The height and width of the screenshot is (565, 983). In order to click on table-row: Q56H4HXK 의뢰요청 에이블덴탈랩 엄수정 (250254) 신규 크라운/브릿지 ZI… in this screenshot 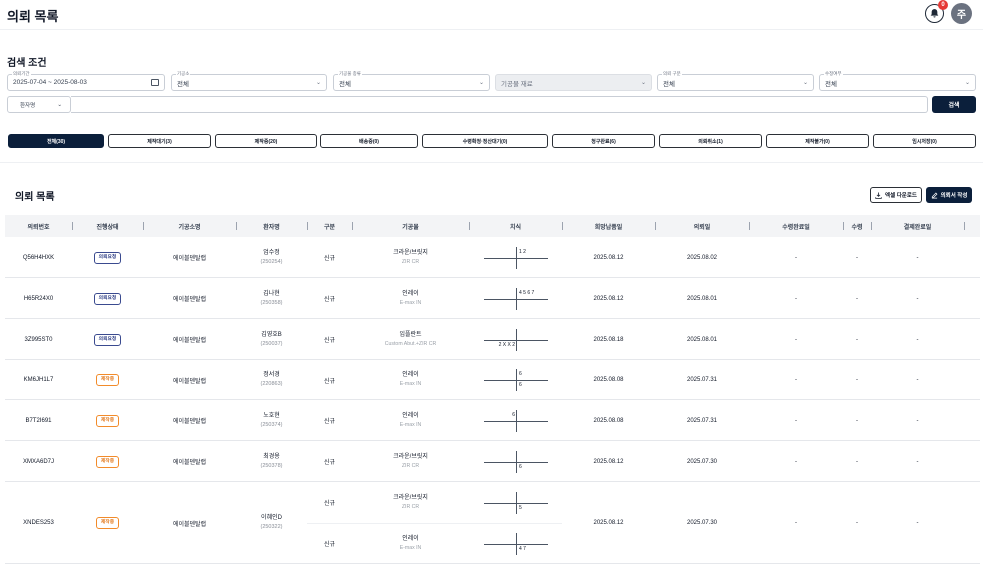, I will do `click(492, 257)`.